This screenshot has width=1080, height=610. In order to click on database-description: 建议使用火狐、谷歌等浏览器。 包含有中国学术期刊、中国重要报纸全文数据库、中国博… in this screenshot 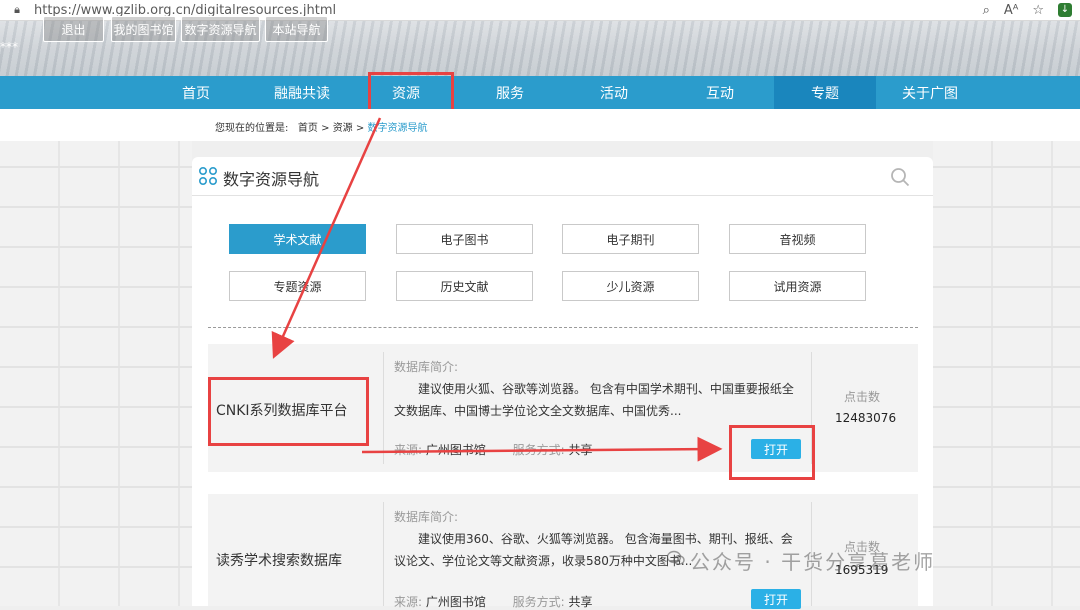, I will do `click(594, 400)`.